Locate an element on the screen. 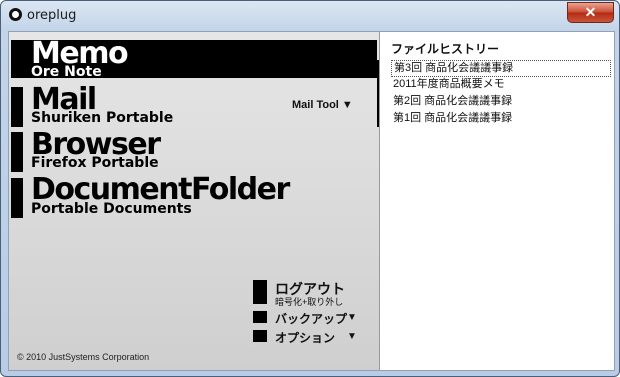 The height and width of the screenshot is (377, 620). history-item: 第1回 商品化会議議事録 is located at coordinates (451, 118).